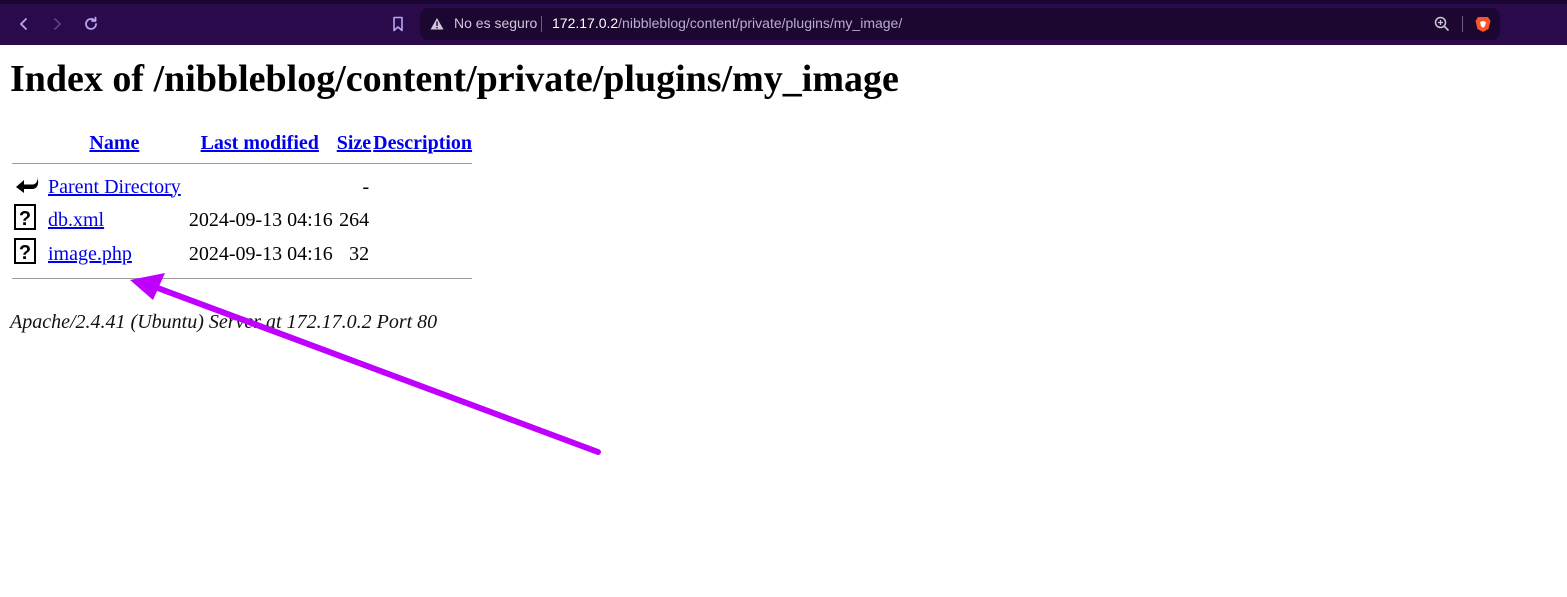  I want to click on file-link: image.php, so click(90, 254).